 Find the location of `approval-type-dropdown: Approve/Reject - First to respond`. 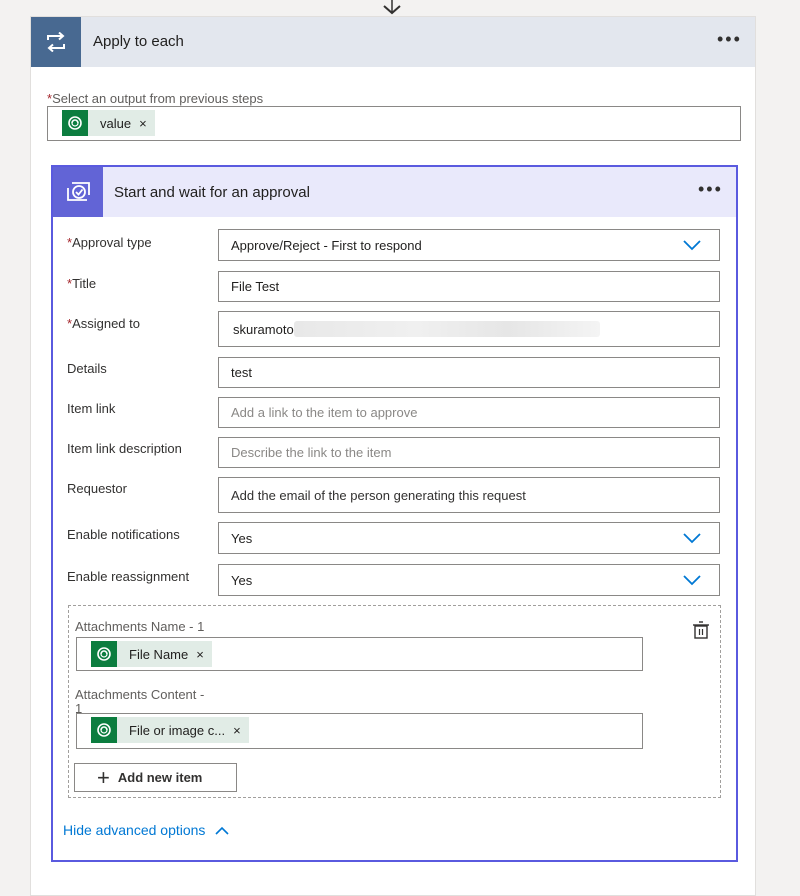

approval-type-dropdown: Approve/Reject - First to respond is located at coordinates (469, 245).